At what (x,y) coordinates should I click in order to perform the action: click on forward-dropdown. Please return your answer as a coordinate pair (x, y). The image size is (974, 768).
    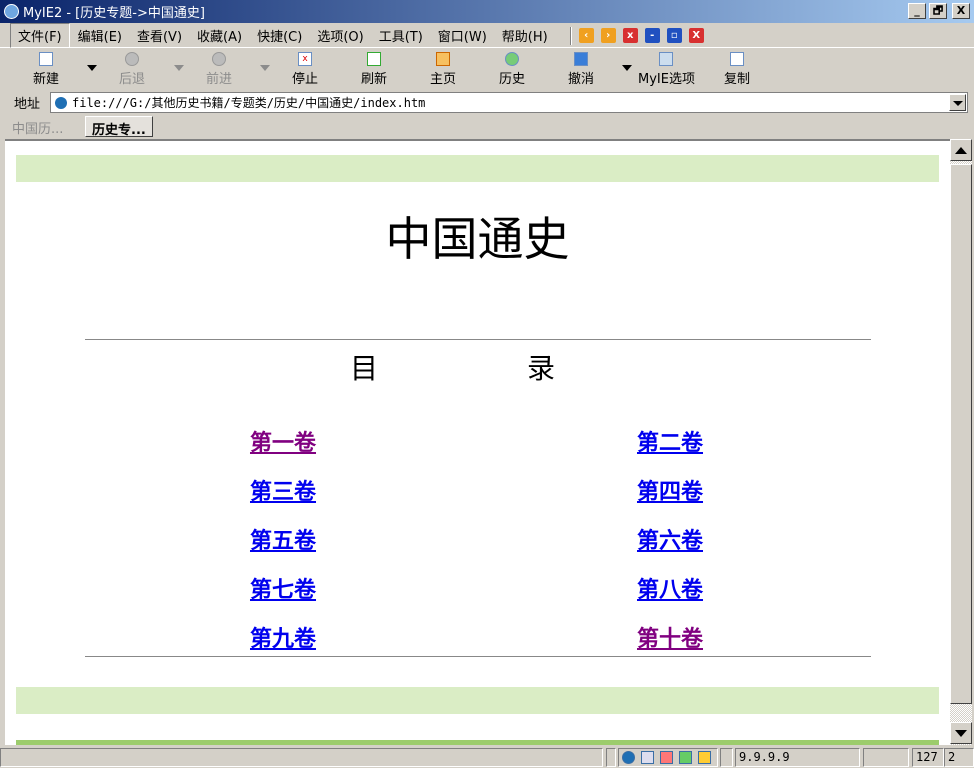
    Looking at the image, I should click on (265, 68).